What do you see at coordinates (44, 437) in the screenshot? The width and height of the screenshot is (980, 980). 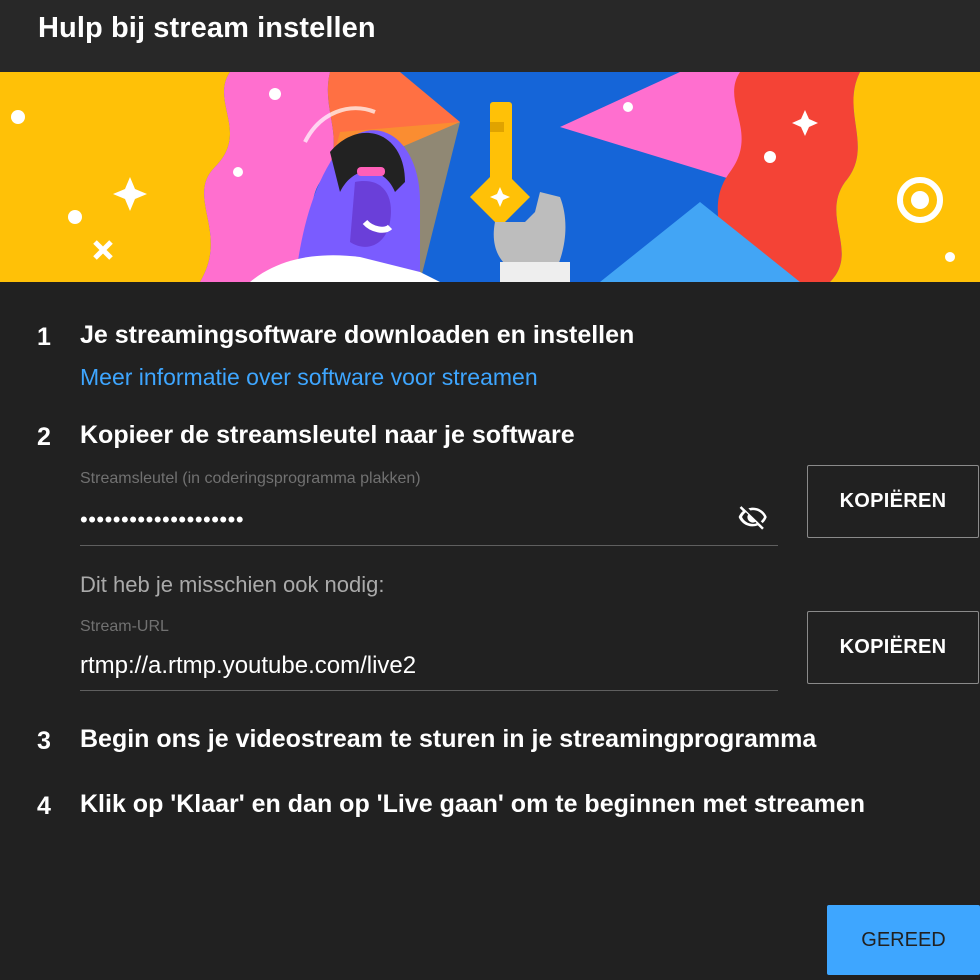 I see `step-2-number: 2` at bounding box center [44, 437].